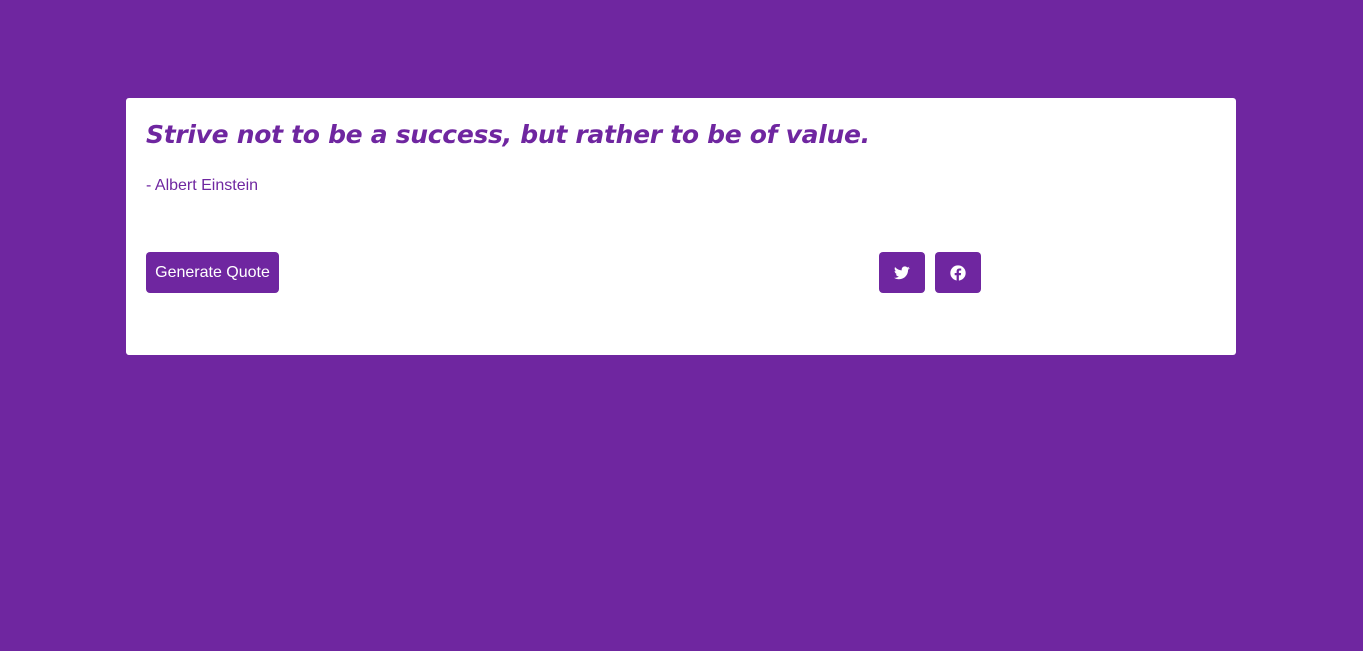  Describe the element at coordinates (212, 272) in the screenshot. I see `generate-quote-button: Generate Quote` at that location.